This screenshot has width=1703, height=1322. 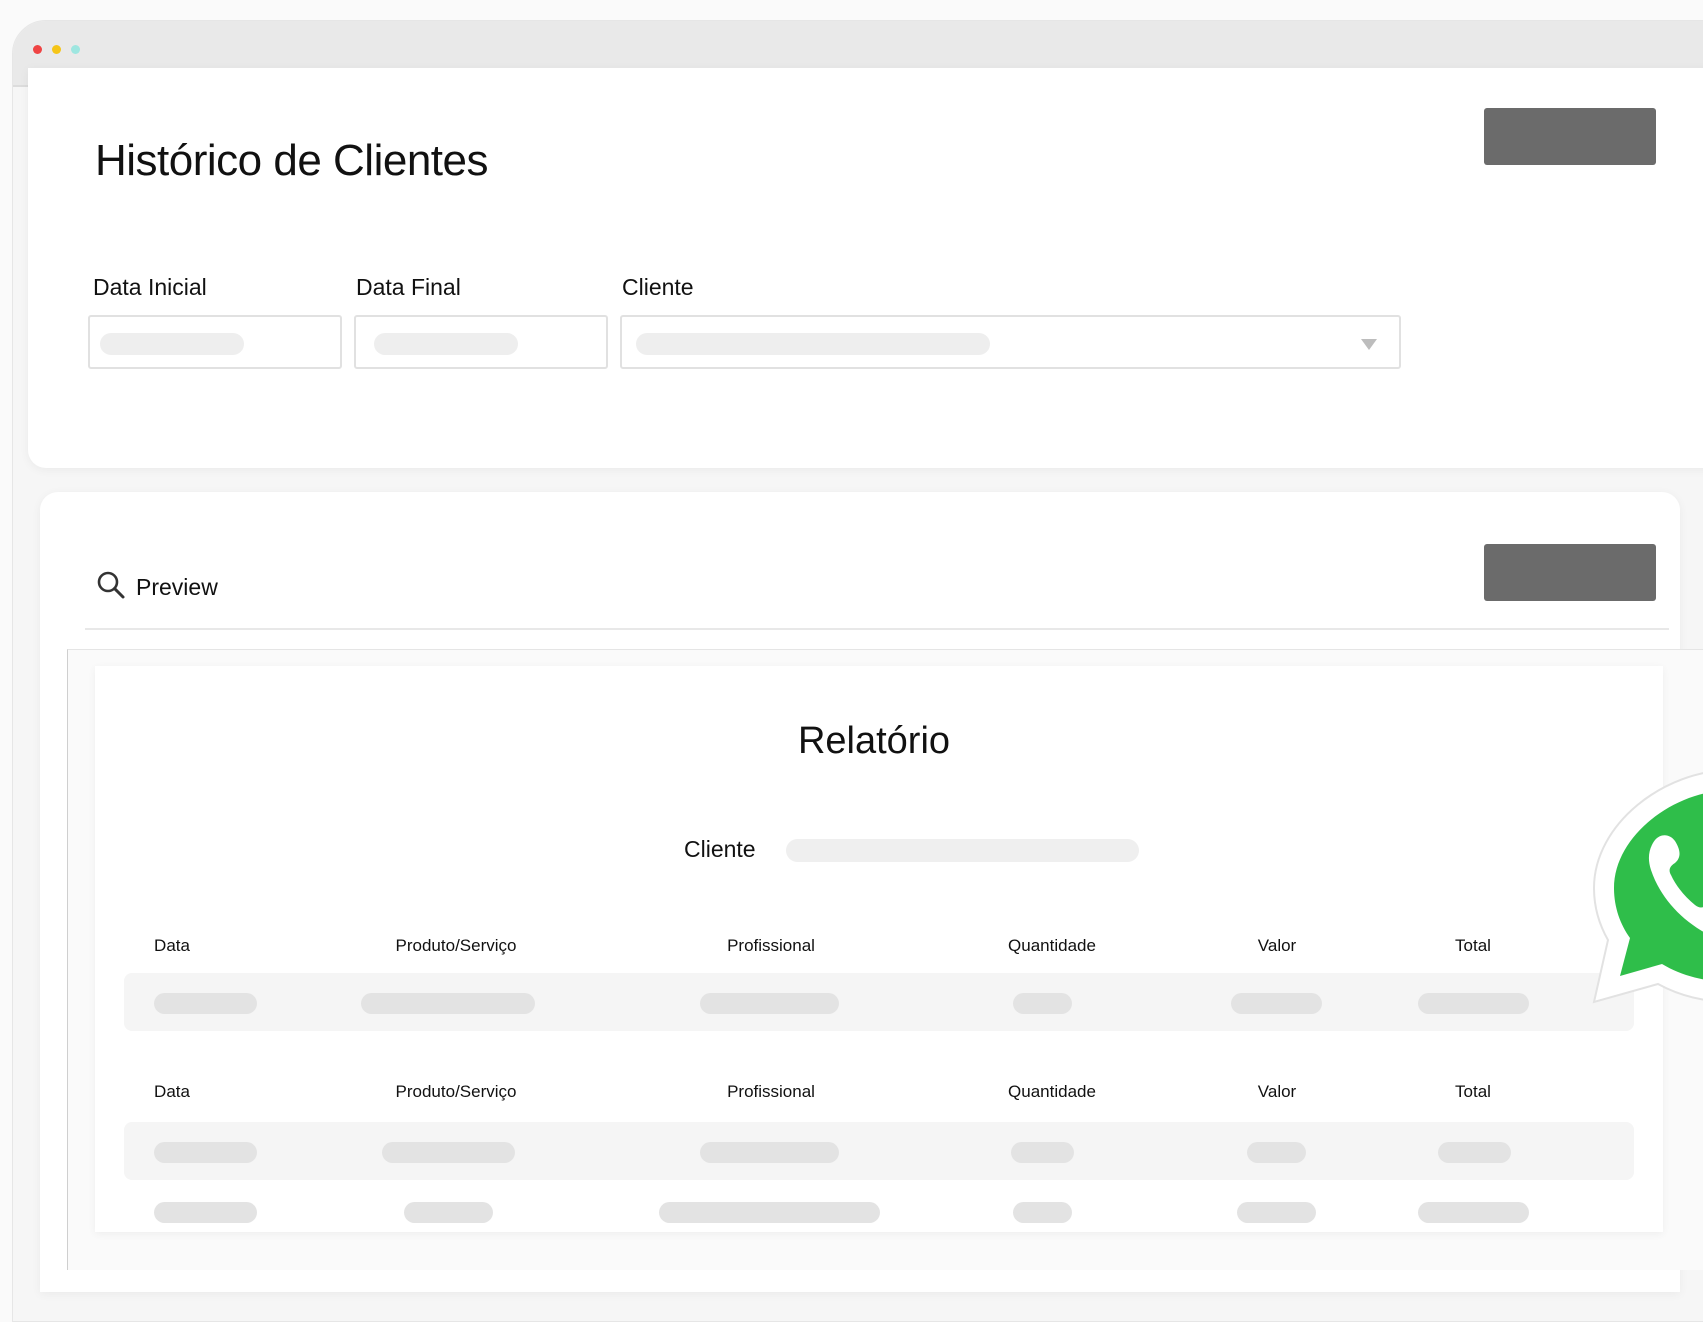 I want to click on search-icon, so click(x=111, y=585).